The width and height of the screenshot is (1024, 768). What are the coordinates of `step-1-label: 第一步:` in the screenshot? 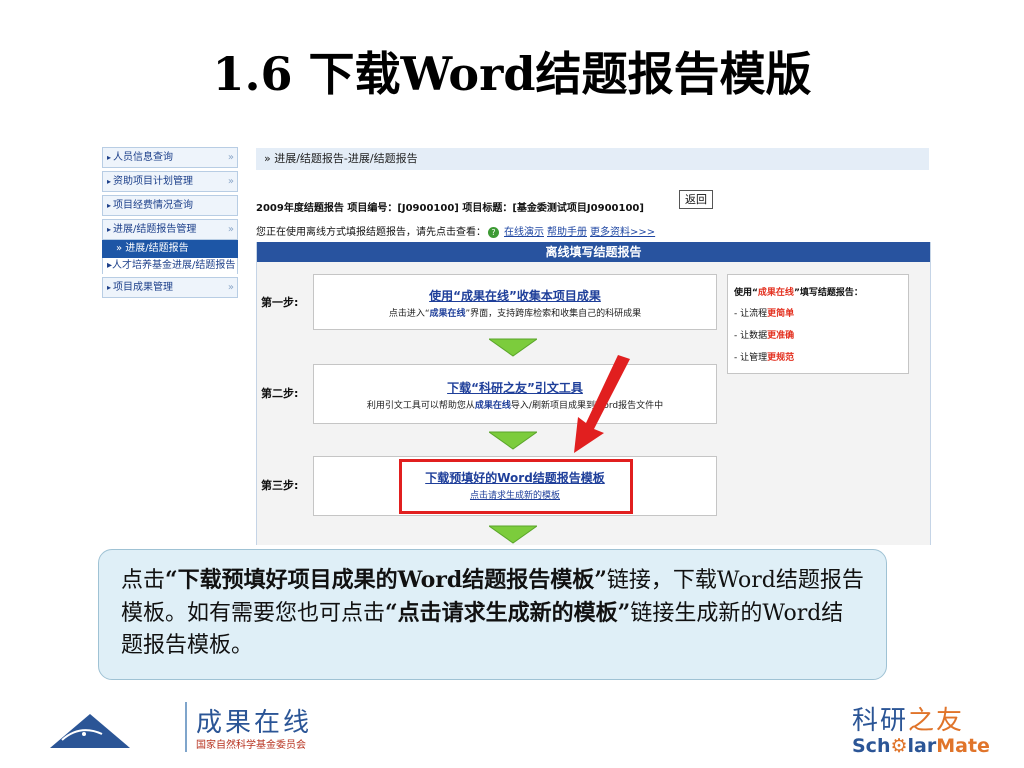 It's located at (280, 302).